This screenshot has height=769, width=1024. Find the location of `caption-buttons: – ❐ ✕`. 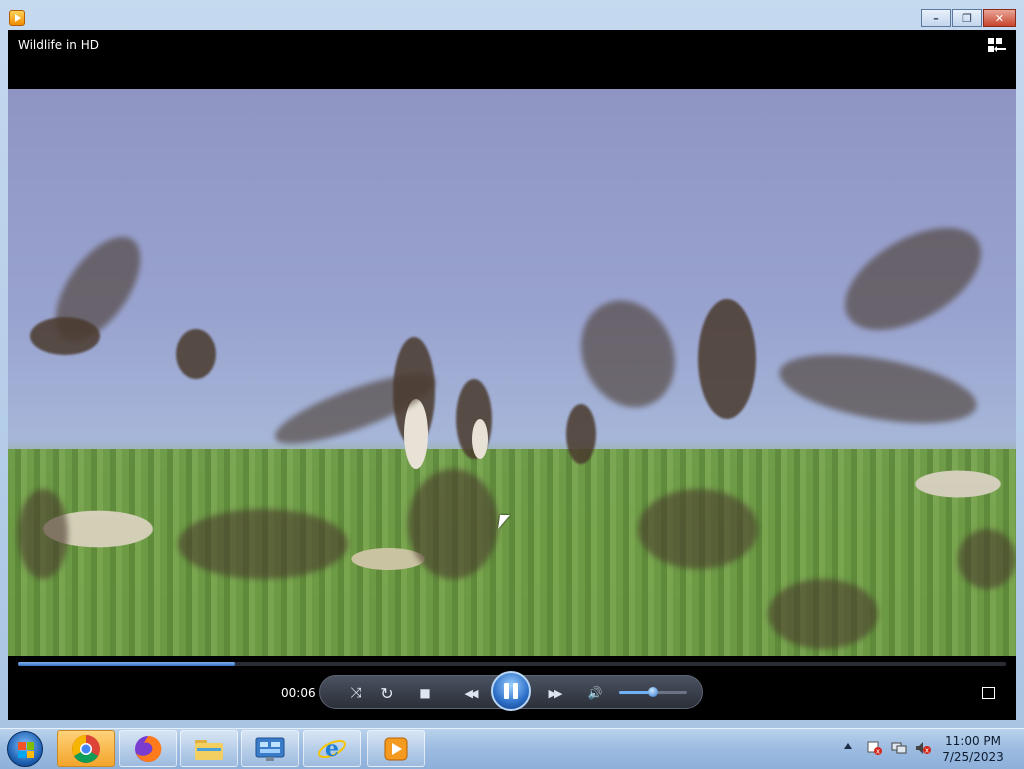

caption-buttons: – ❐ ✕ is located at coordinates (968, 18).